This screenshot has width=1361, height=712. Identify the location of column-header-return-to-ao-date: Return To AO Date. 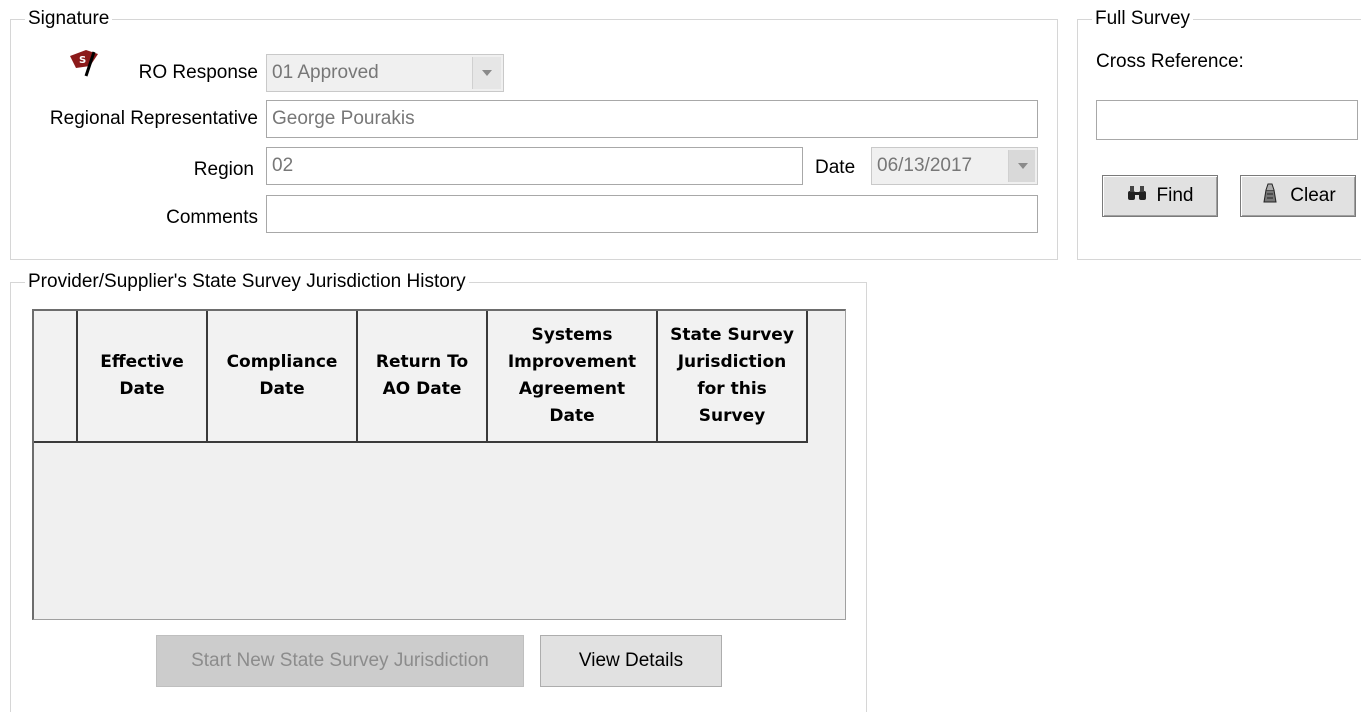
(423, 377).